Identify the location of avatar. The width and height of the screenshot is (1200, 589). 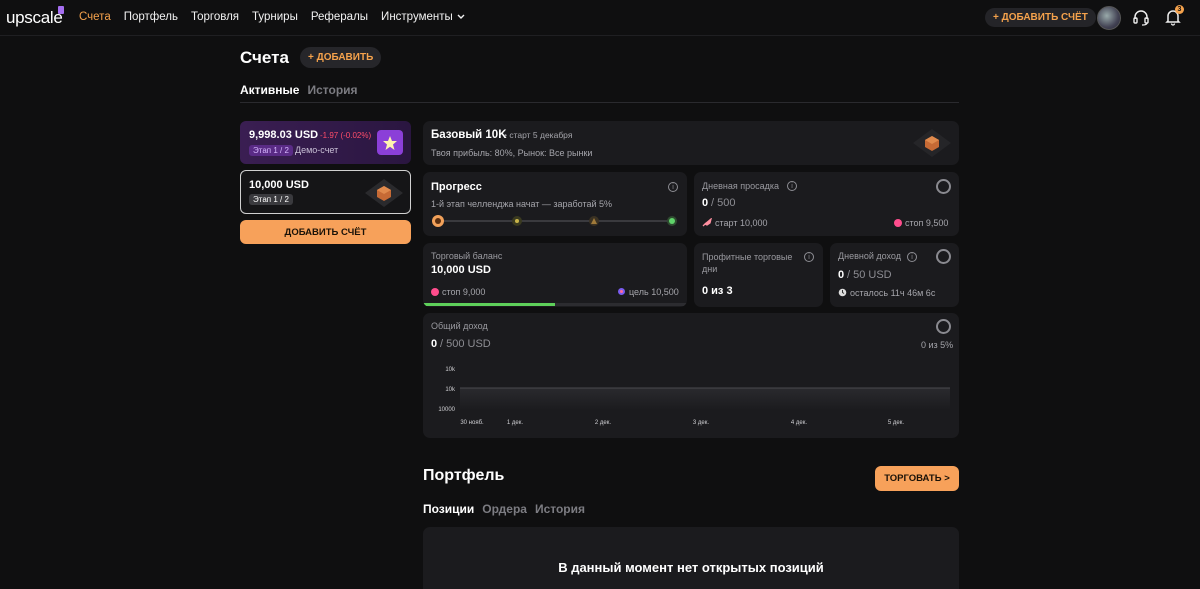
(1109, 18).